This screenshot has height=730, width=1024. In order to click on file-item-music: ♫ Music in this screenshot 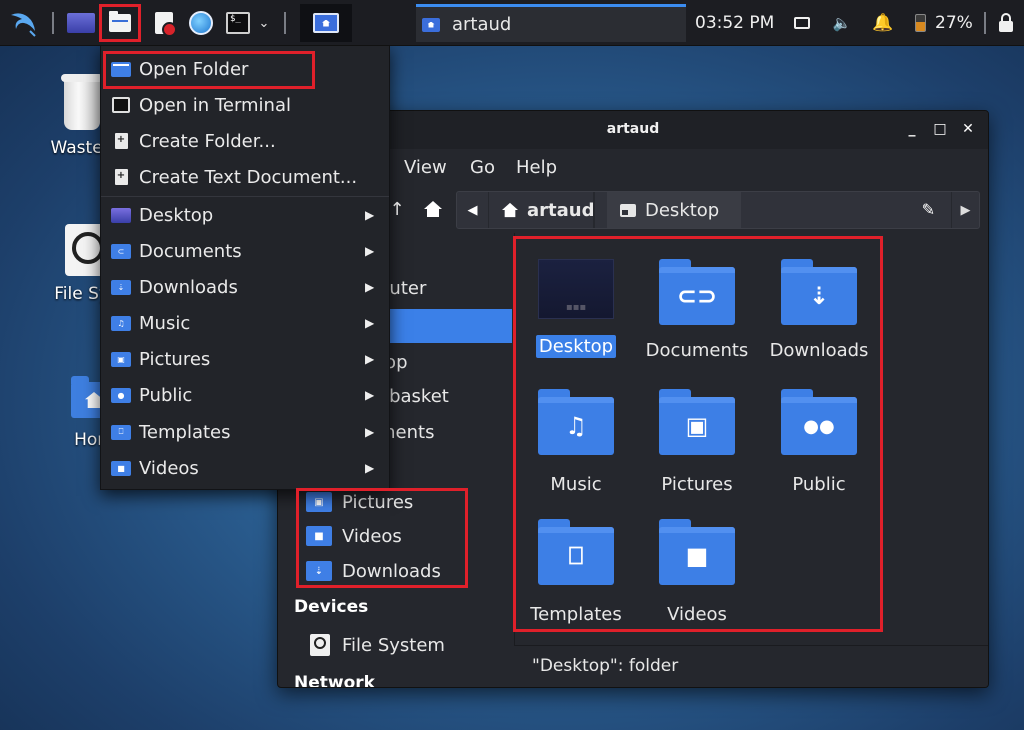, I will do `click(576, 442)`.